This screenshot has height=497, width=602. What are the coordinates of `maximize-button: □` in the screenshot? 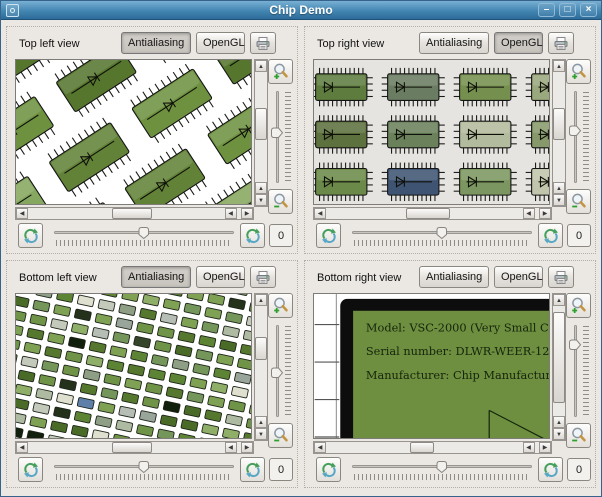 It's located at (567, 10).